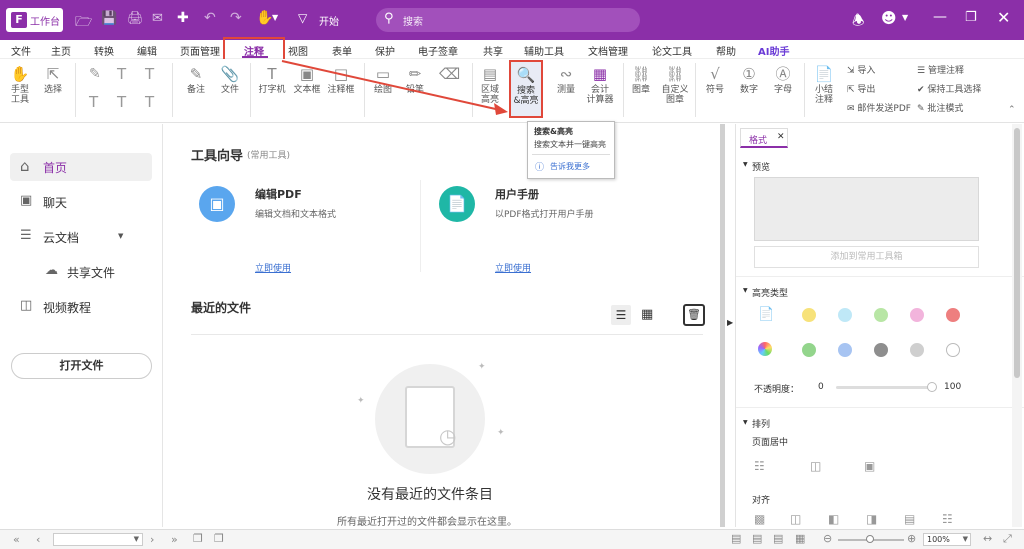  I want to click on custom-doc-icon: 📄, so click(766, 314).